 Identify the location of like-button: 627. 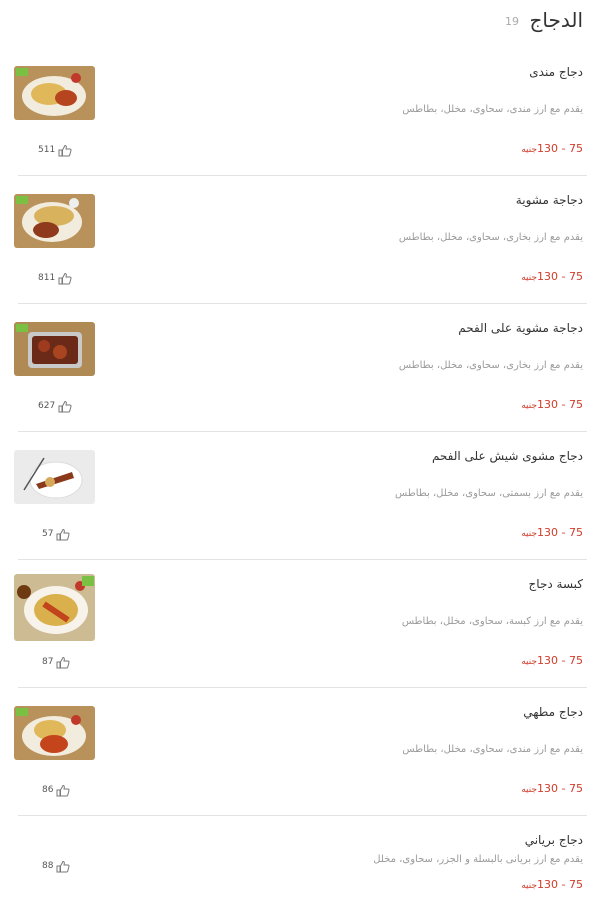
(55, 406).